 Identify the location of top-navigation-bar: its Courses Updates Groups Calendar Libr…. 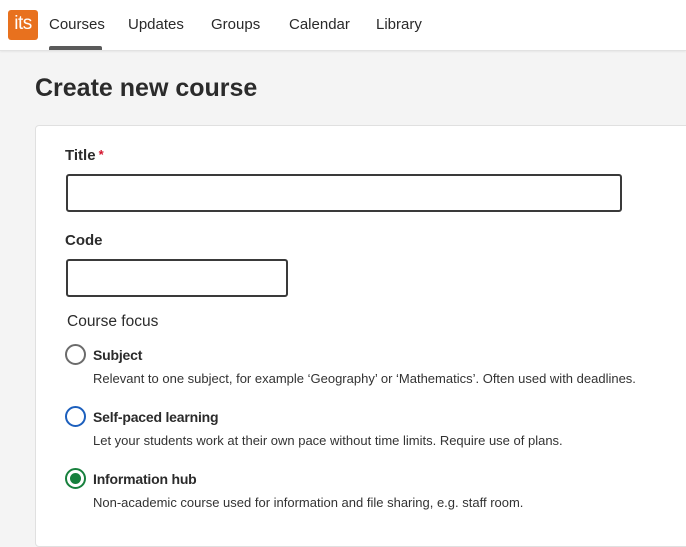
(343, 25).